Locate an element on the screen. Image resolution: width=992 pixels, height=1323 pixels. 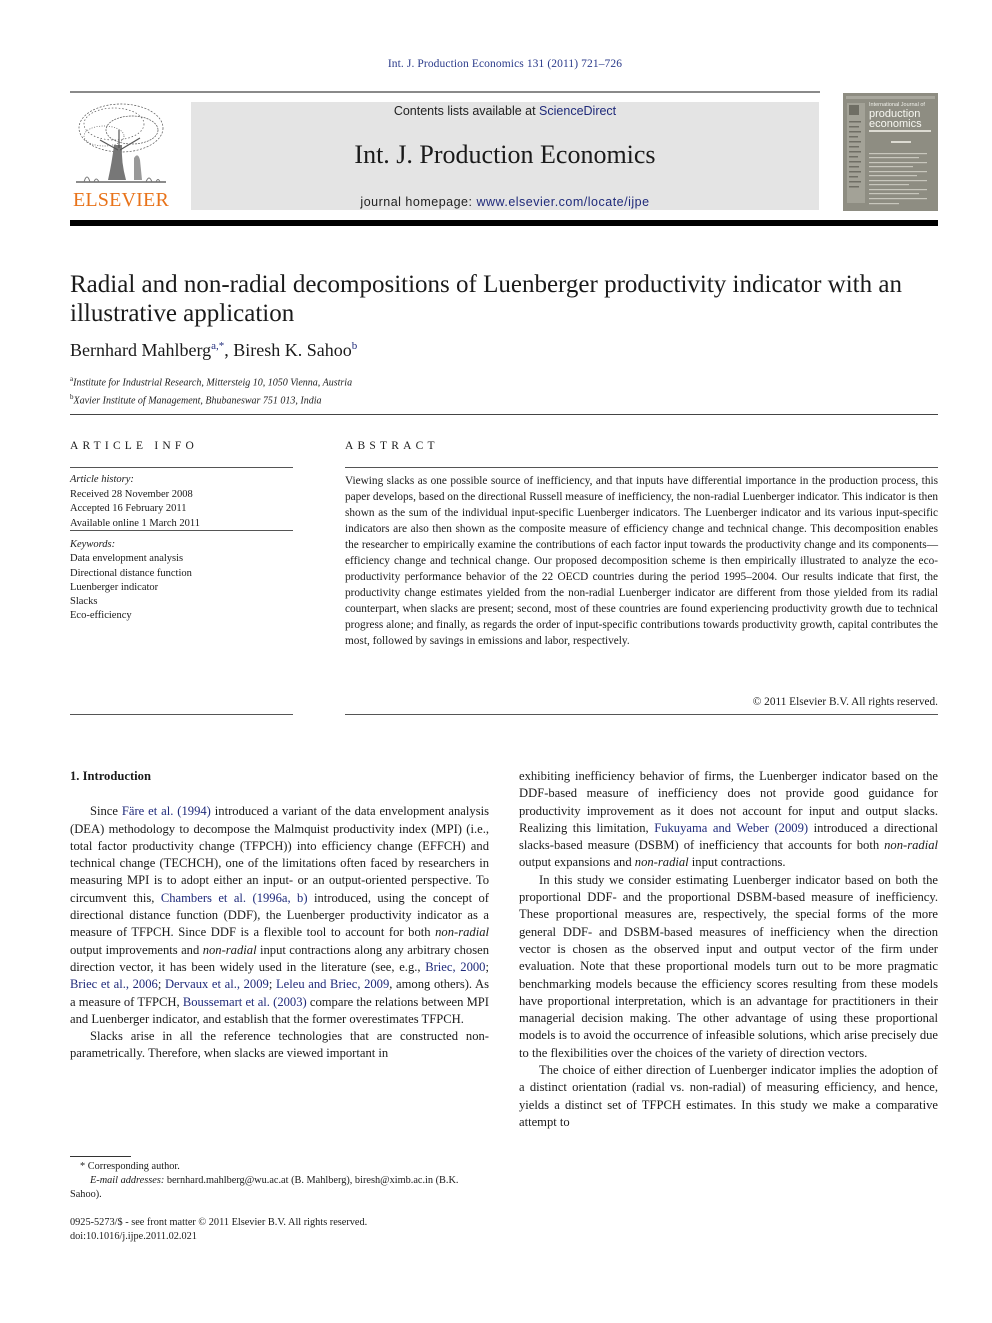
title-rule is located at coordinates (504, 414).